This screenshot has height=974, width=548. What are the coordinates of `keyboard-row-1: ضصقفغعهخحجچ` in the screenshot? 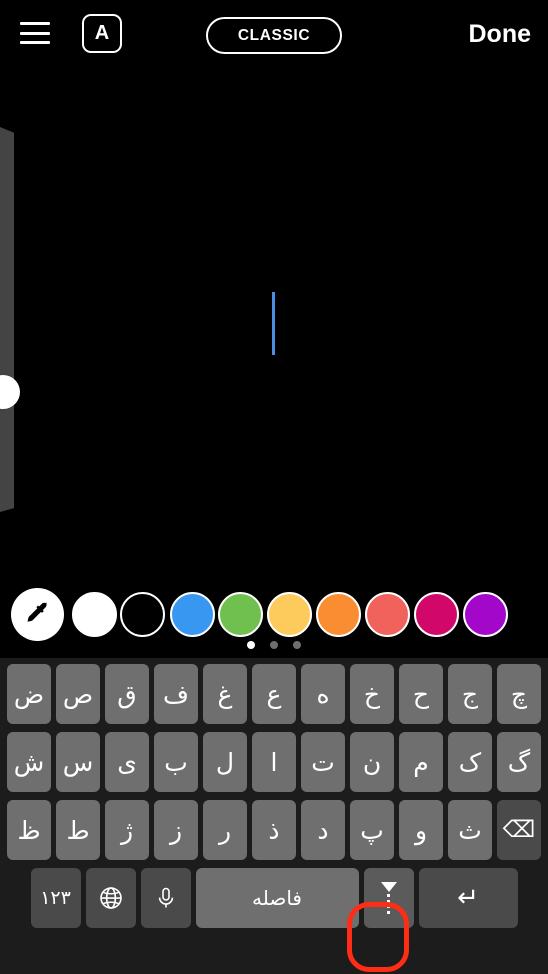 It's located at (274, 694).